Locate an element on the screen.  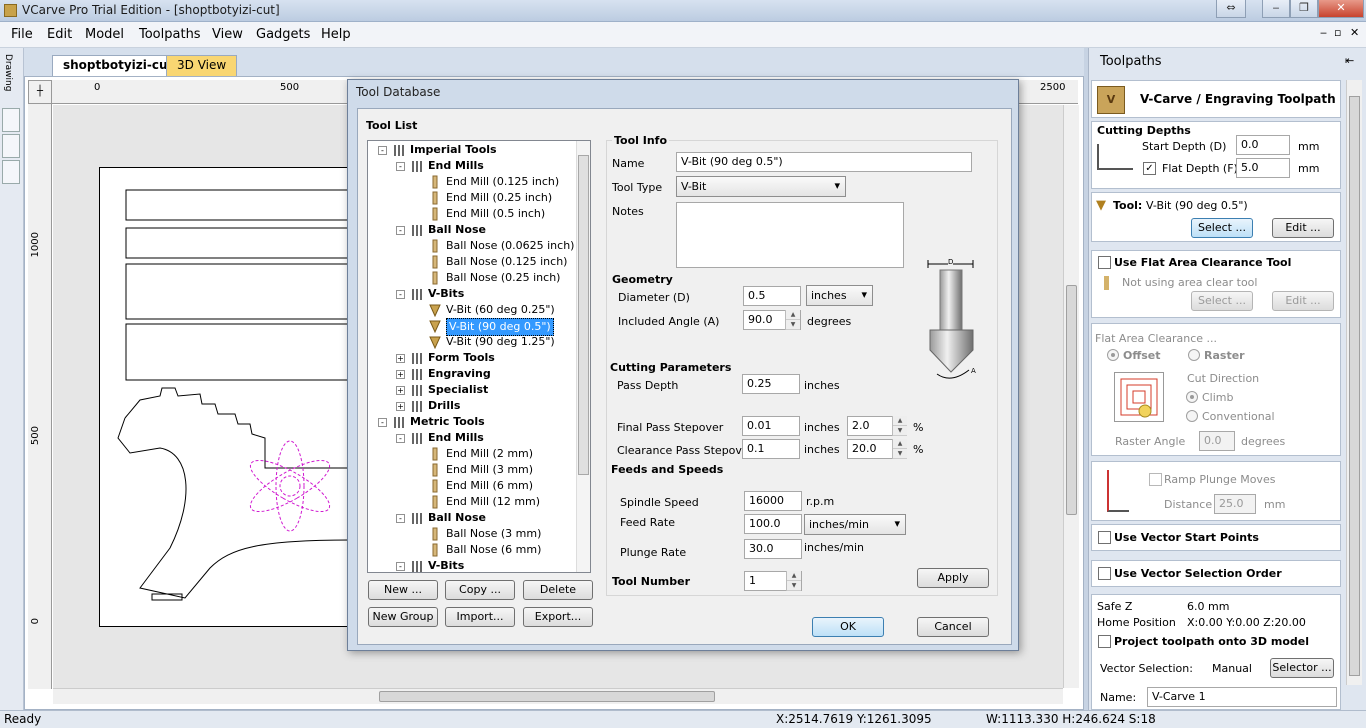
material-sheet is located at coordinates (226, 397).